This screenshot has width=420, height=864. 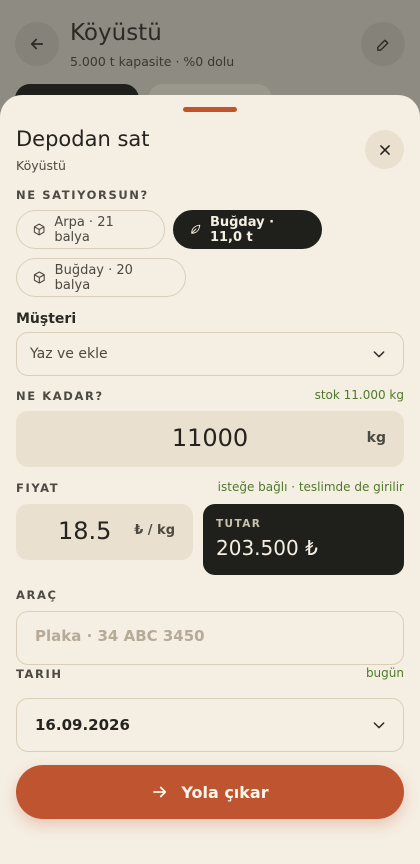 What do you see at coordinates (239, 524) in the screenshot?
I see `total-label: TUTAR` at bounding box center [239, 524].